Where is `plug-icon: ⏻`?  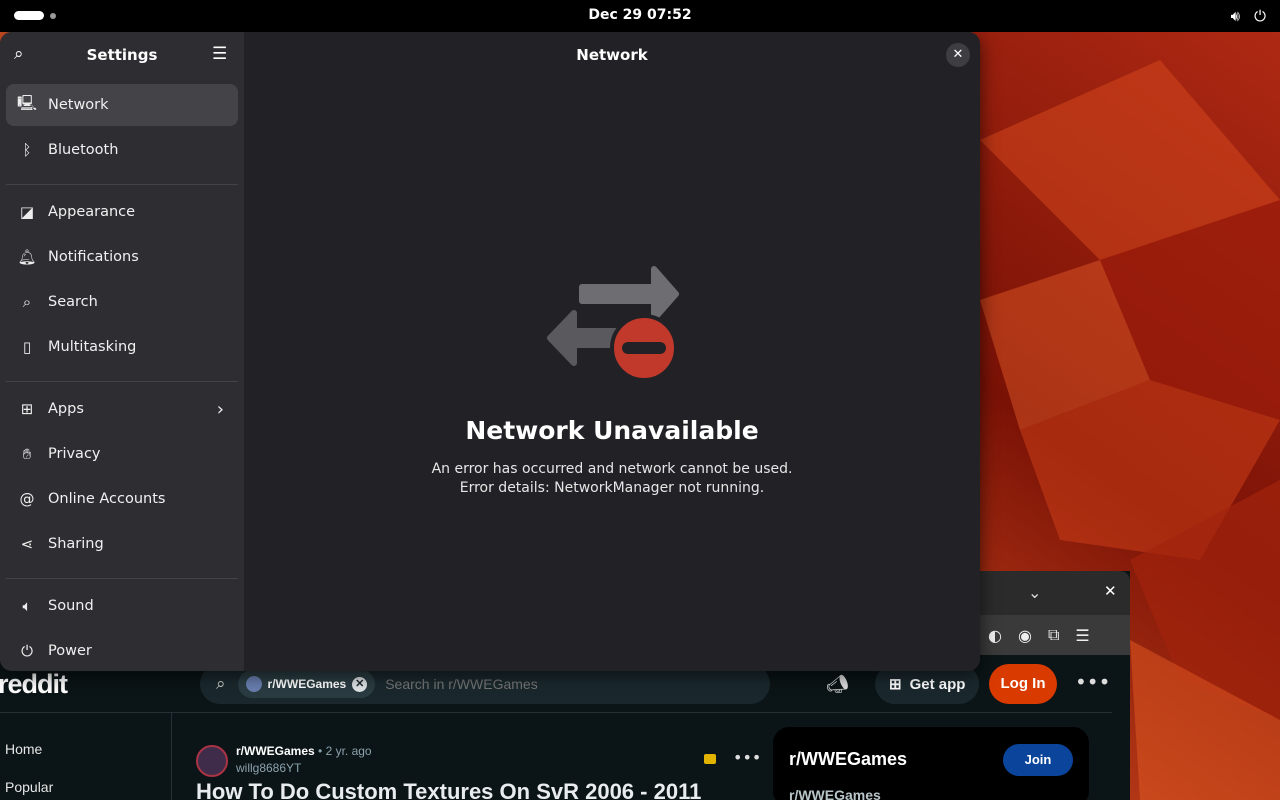
plug-icon: ⏻ is located at coordinates (27, 651).